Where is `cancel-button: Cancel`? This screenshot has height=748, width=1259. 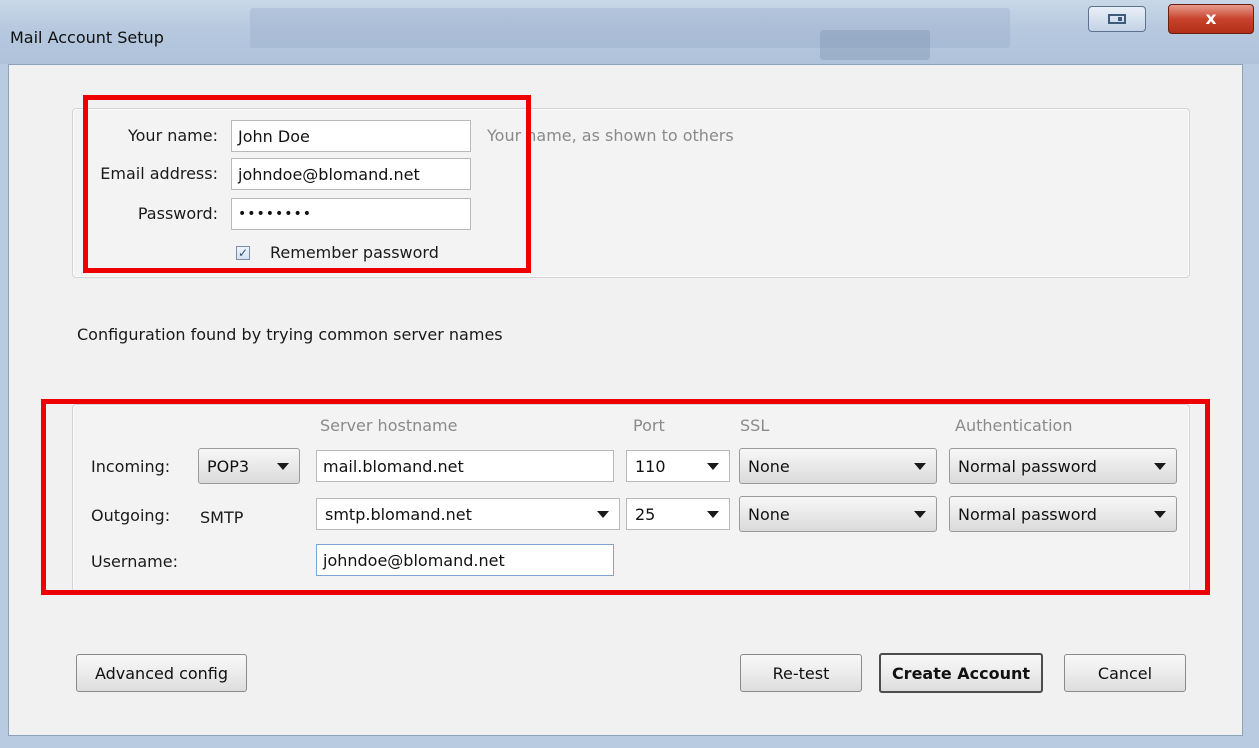 cancel-button: Cancel is located at coordinates (1125, 673).